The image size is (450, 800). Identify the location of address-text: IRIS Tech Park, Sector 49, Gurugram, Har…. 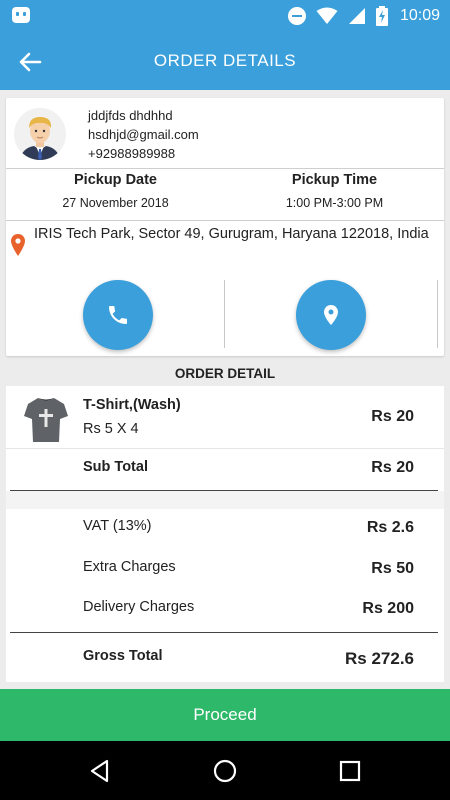
(231, 234).